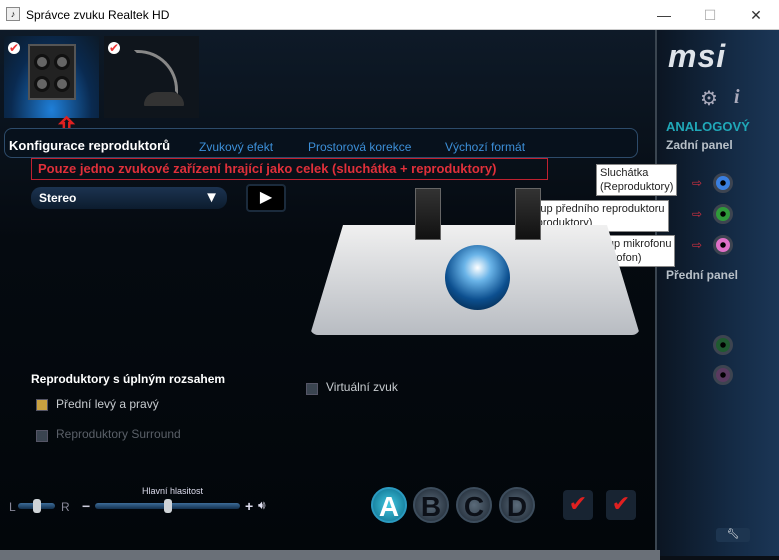 The image size is (779, 560). What do you see at coordinates (621, 505) in the screenshot?
I see `reset-check-icon: ✔` at bounding box center [621, 505].